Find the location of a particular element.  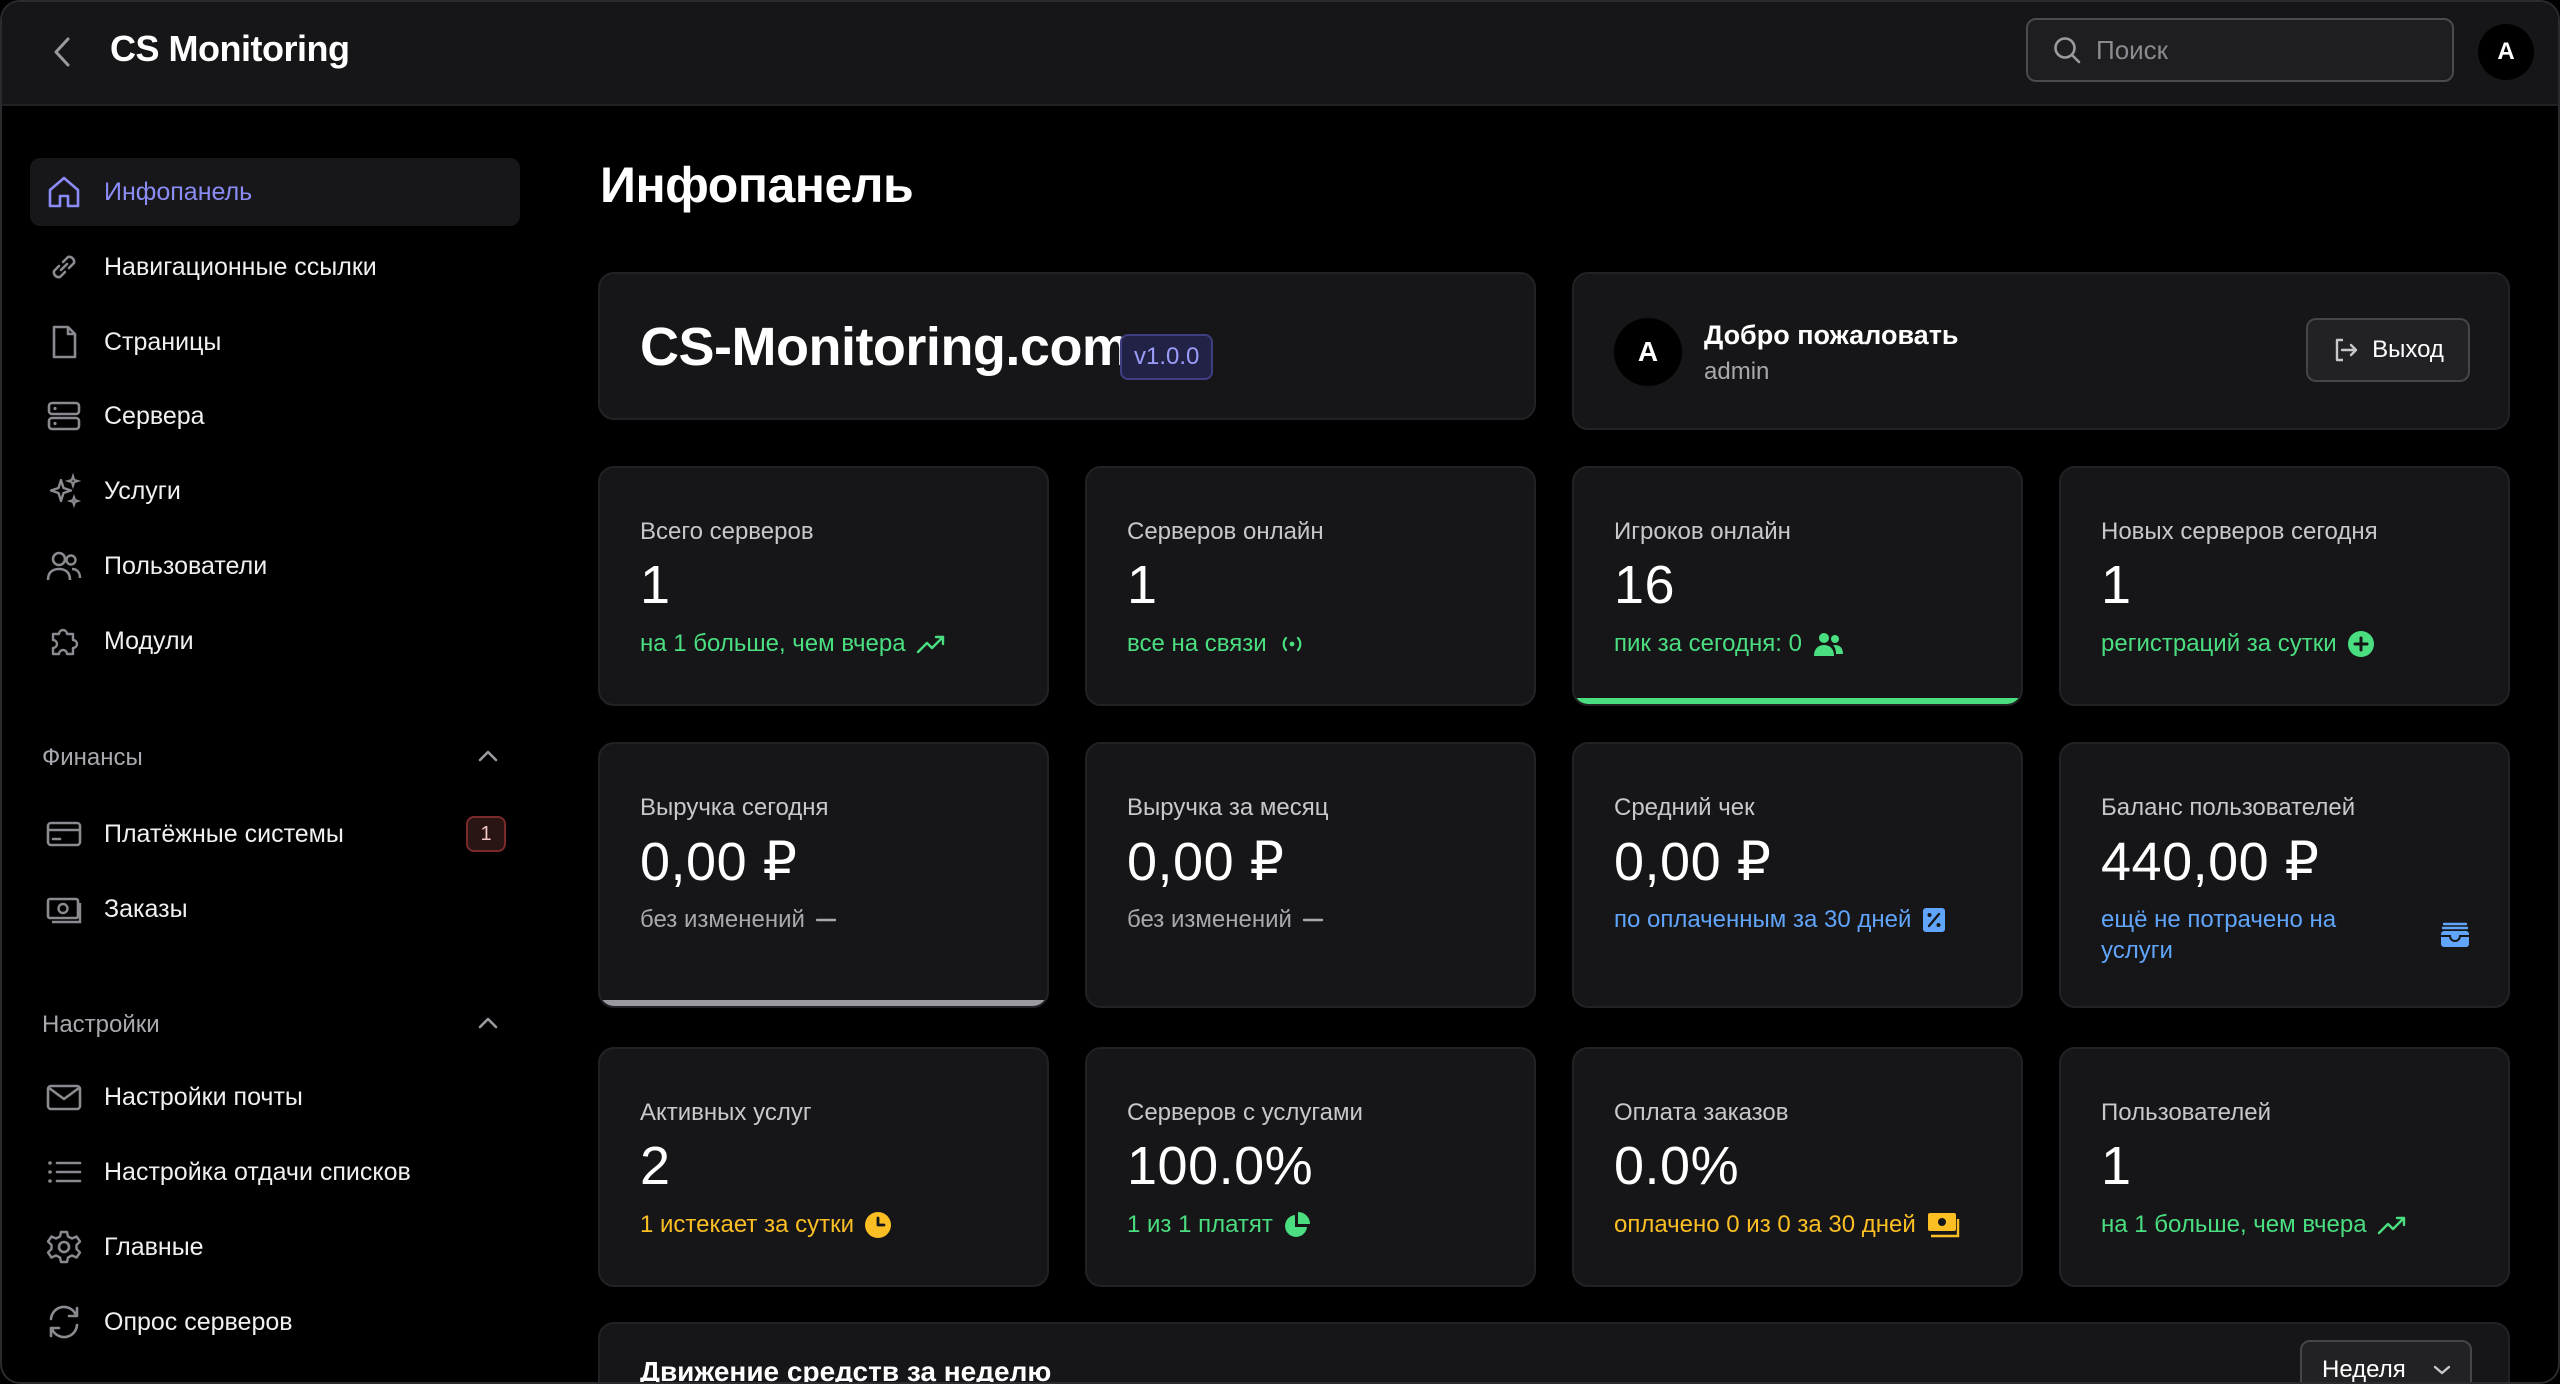

users-icon is located at coordinates (1828, 644).